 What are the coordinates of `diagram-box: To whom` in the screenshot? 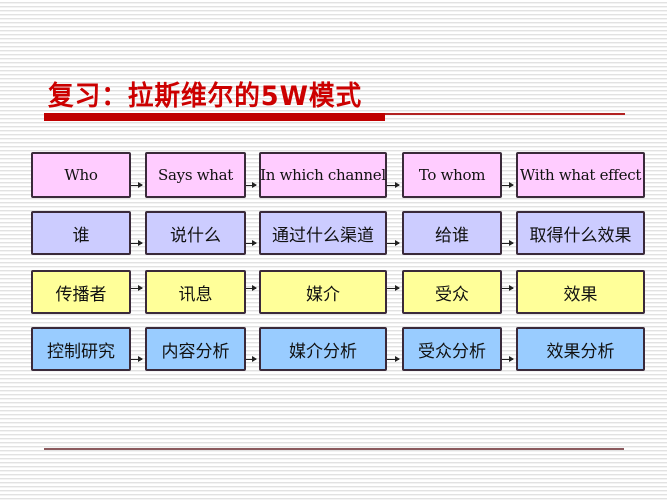 It's located at (452, 175).